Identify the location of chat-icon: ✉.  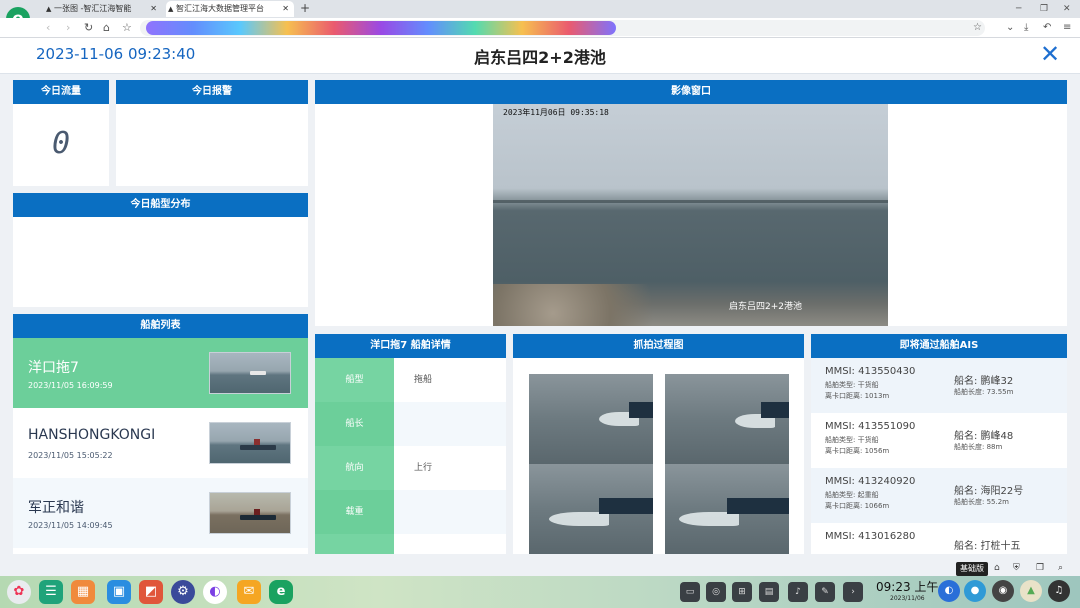
(249, 592).